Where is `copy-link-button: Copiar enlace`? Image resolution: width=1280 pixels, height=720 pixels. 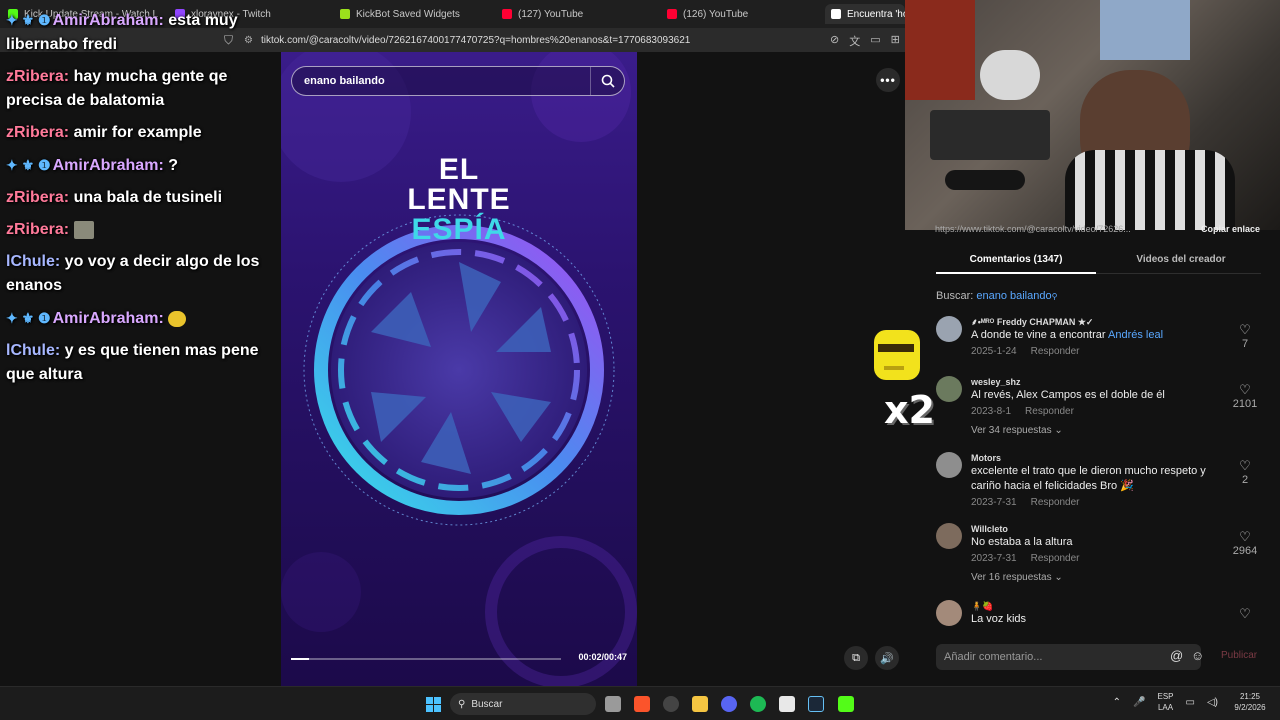 copy-link-button: Copiar enlace is located at coordinates (1230, 231).